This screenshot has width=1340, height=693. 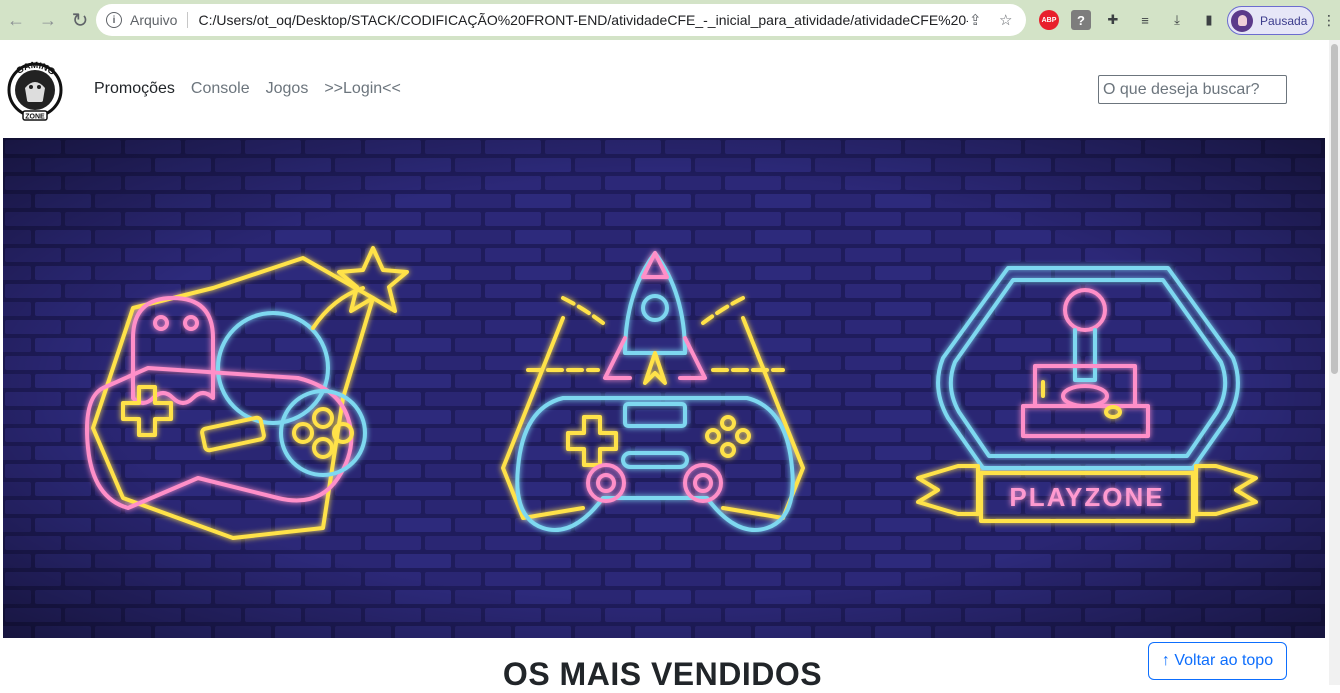 What do you see at coordinates (1284, 20) in the screenshot?
I see `profile-label: Pausada` at bounding box center [1284, 20].